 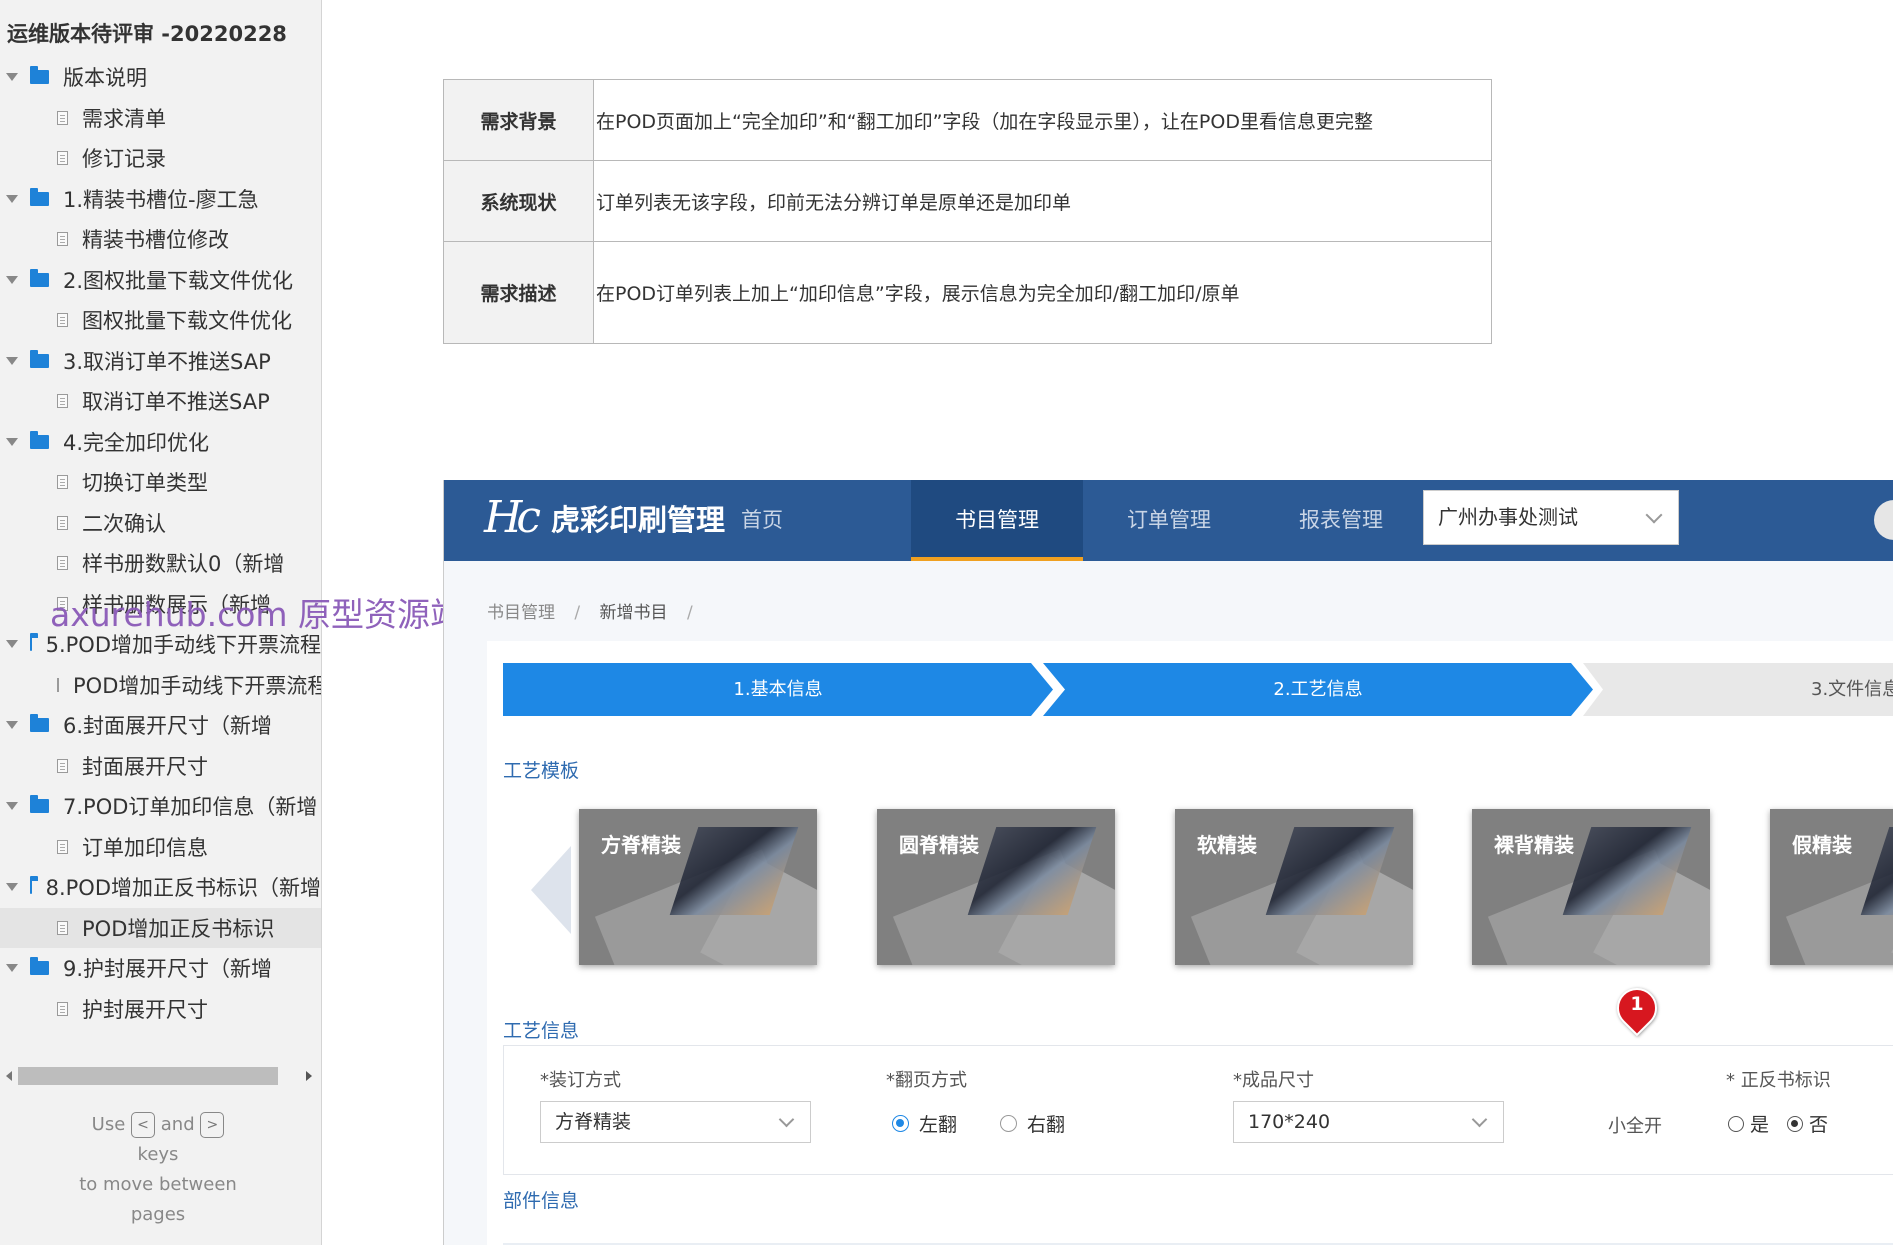 What do you see at coordinates (1591, 887) in the screenshot?
I see `template-card: 裸背精装` at bounding box center [1591, 887].